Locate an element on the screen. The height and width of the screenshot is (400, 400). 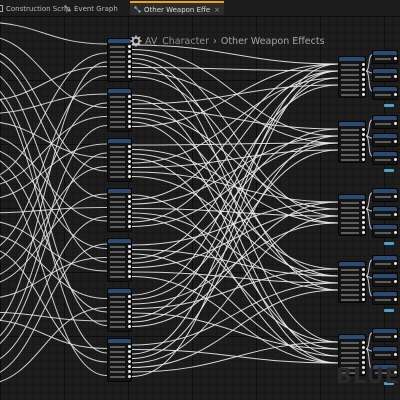
breadcrumb-root: AV_Character is located at coordinates (177, 41).